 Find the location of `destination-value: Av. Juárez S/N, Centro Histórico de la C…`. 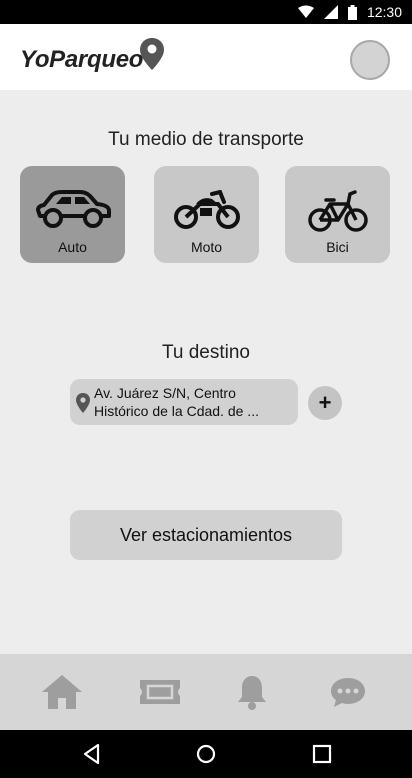

destination-value: Av. Juárez S/N, Centro Histórico de la C… is located at coordinates (176, 402).